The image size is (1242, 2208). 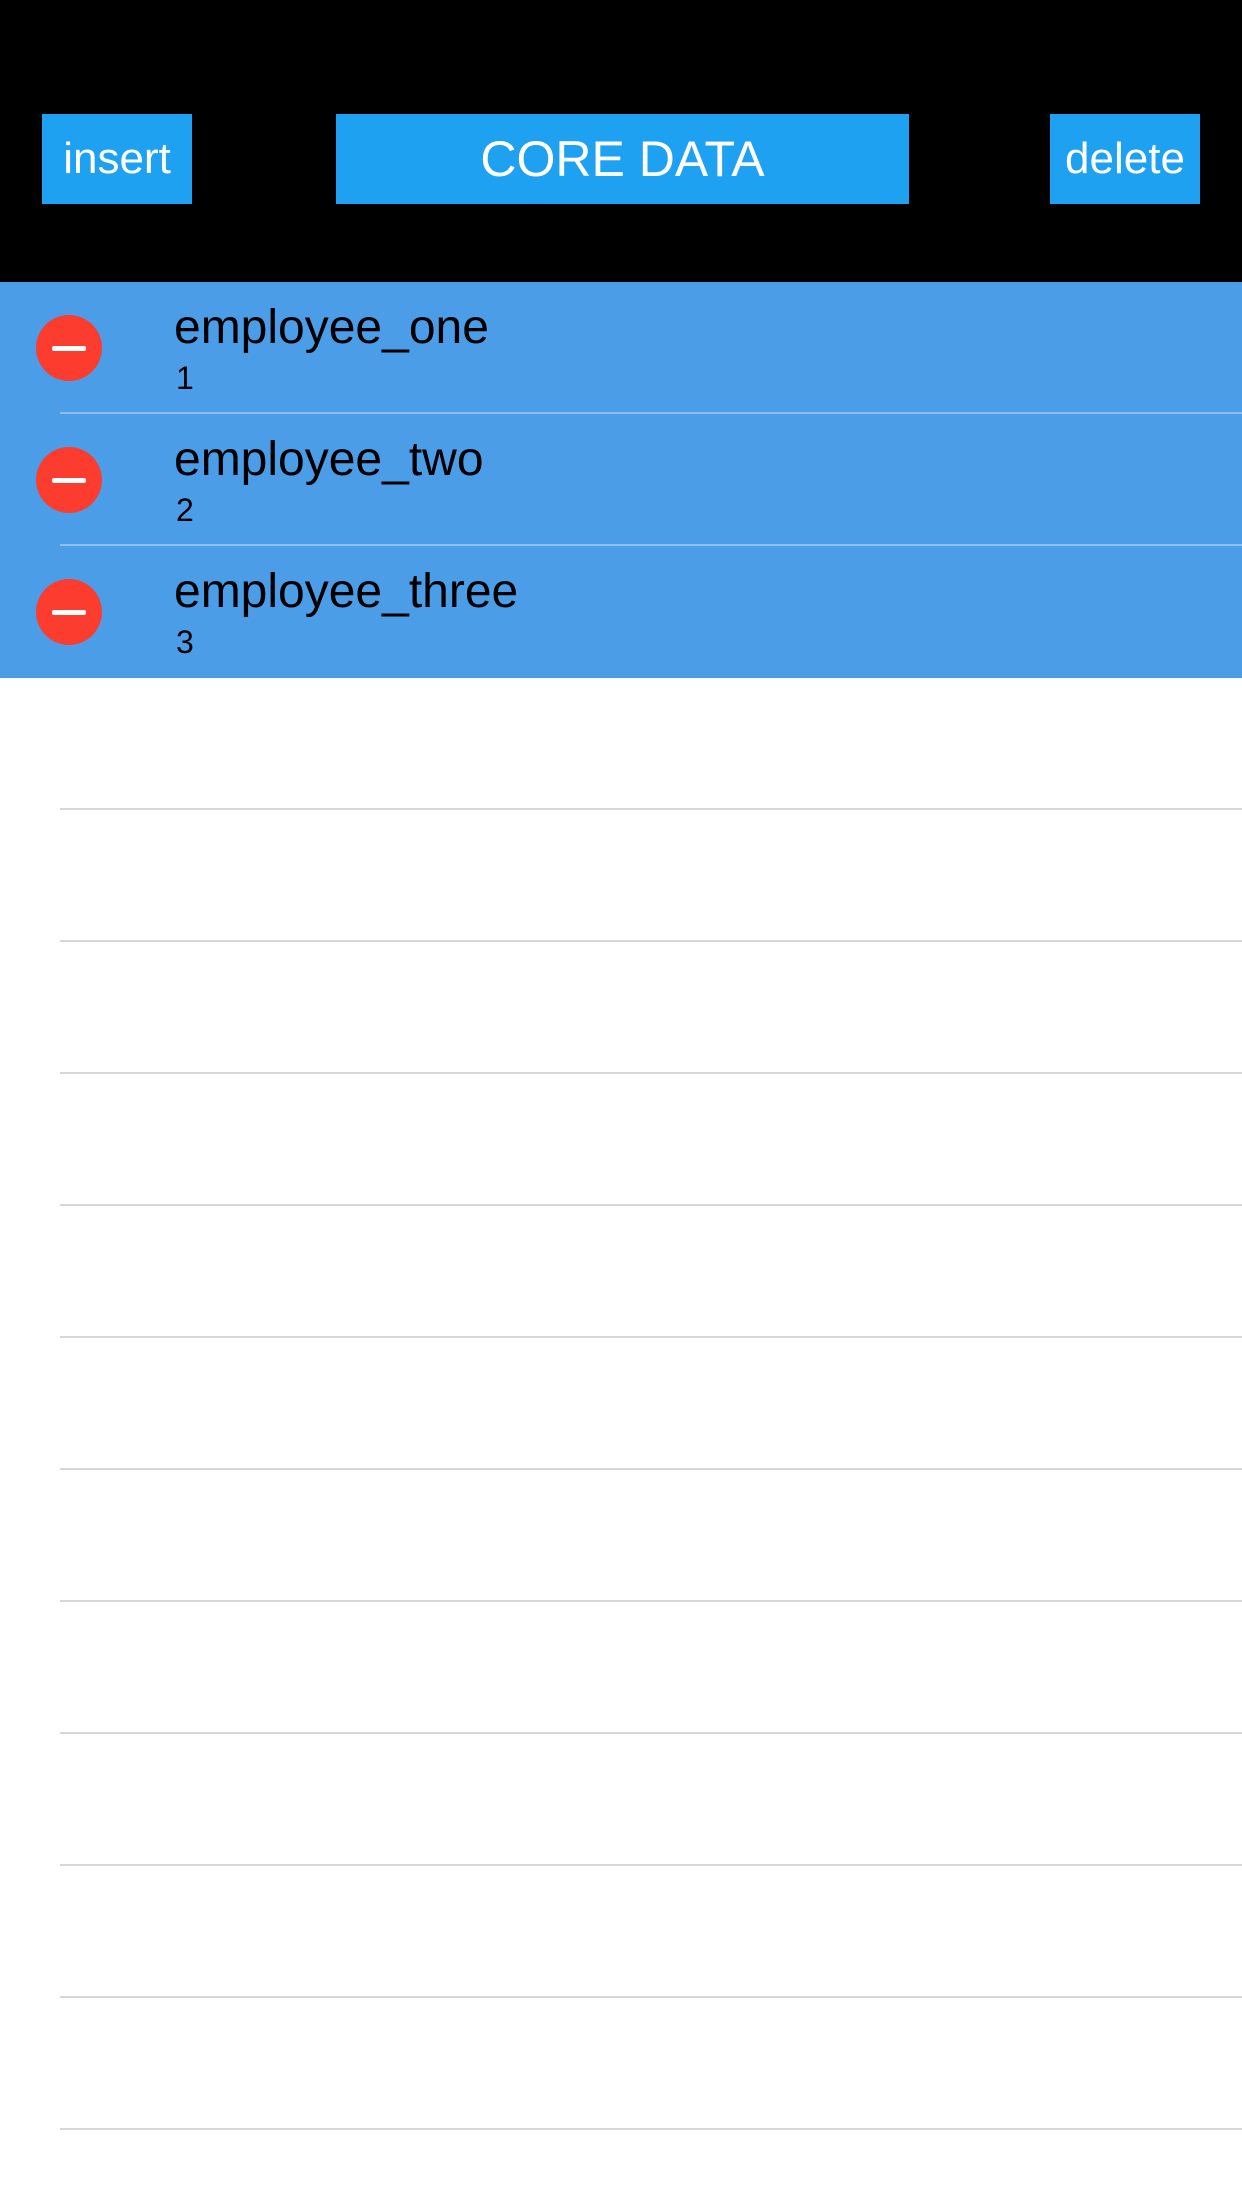 What do you see at coordinates (117, 159) in the screenshot?
I see `insert-button: insert` at bounding box center [117, 159].